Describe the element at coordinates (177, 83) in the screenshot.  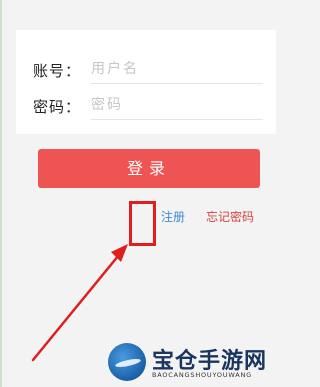
I see `username-underline` at that location.